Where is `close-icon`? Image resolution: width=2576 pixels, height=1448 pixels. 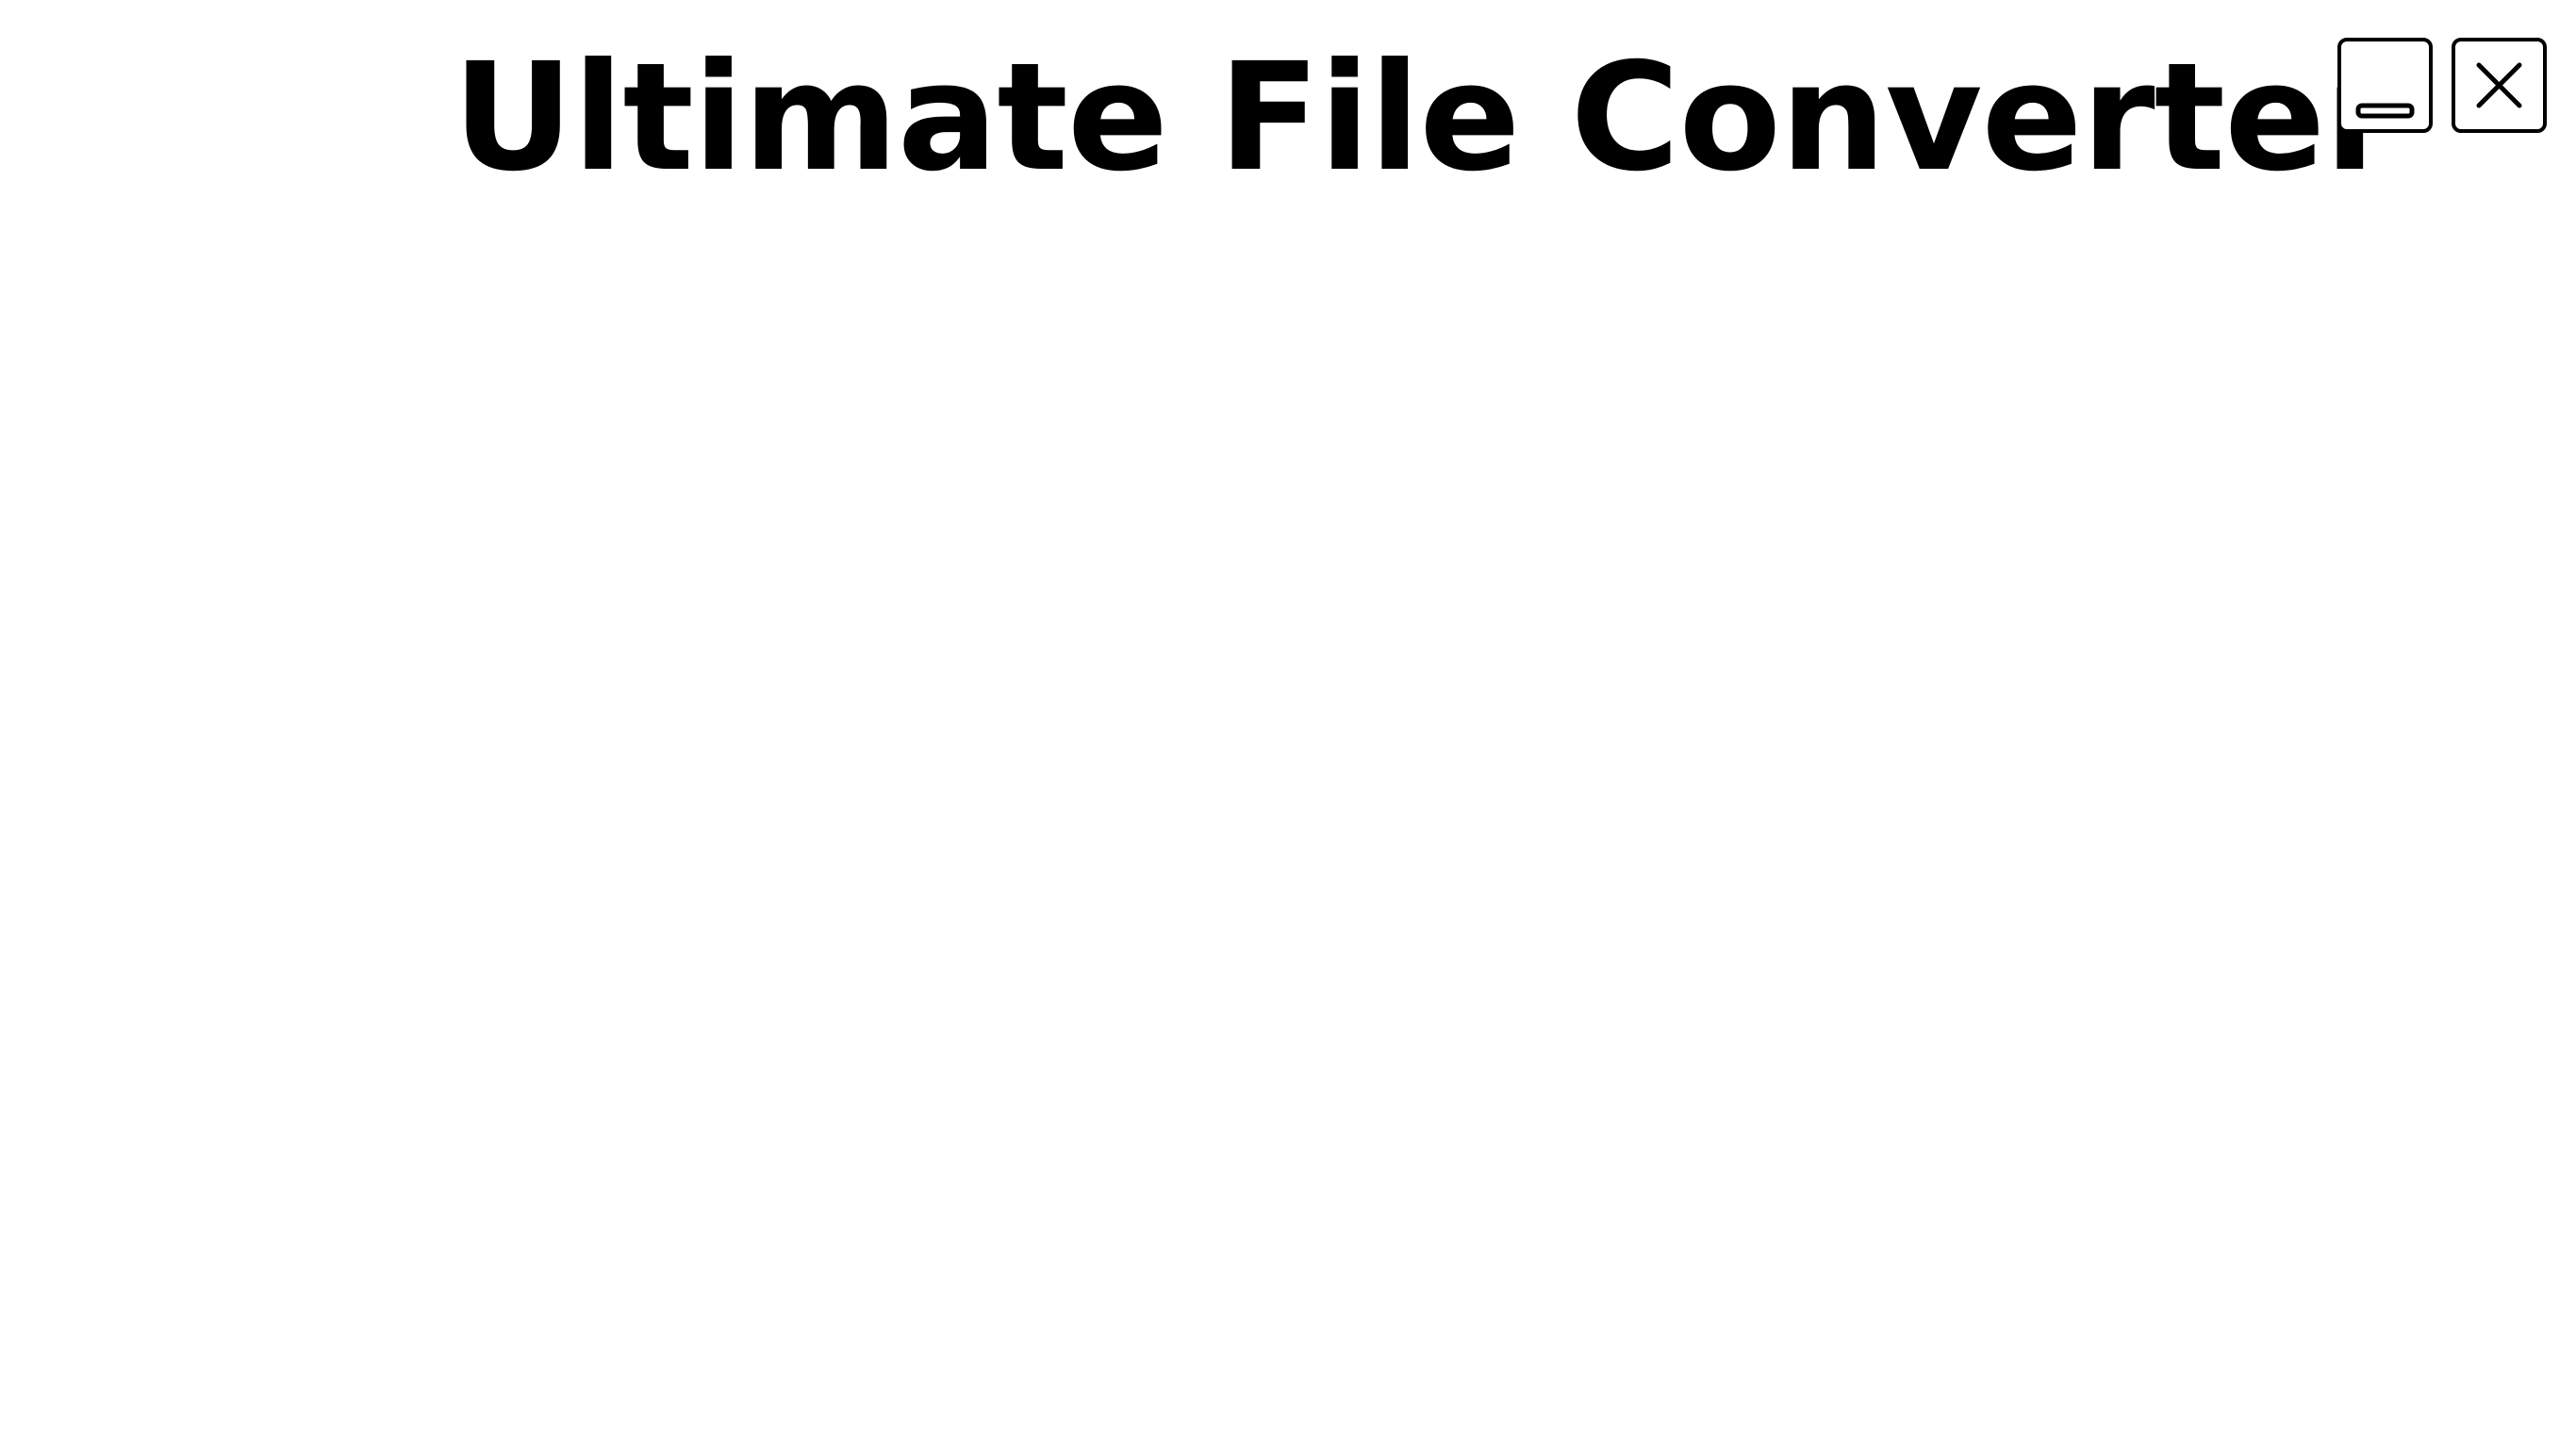 close-icon is located at coordinates (2499, 85).